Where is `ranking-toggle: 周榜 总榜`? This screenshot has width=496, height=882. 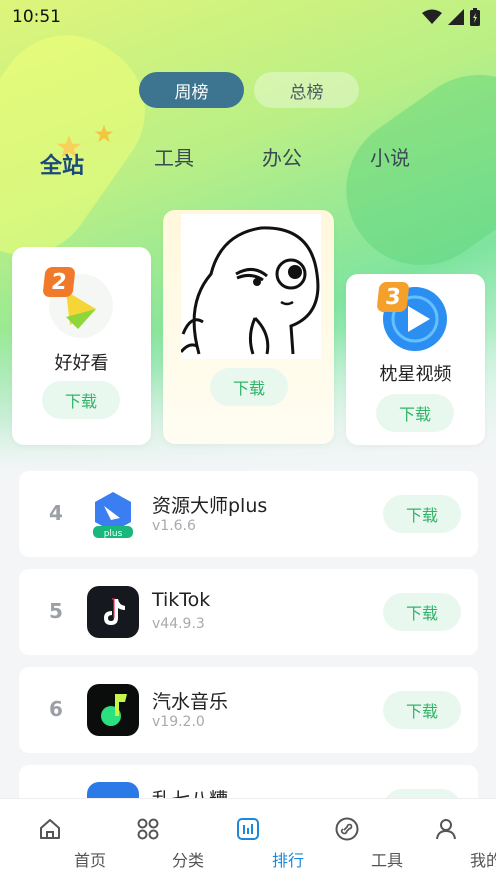
ranking-toggle: 周榜 总榜 is located at coordinates (249, 90).